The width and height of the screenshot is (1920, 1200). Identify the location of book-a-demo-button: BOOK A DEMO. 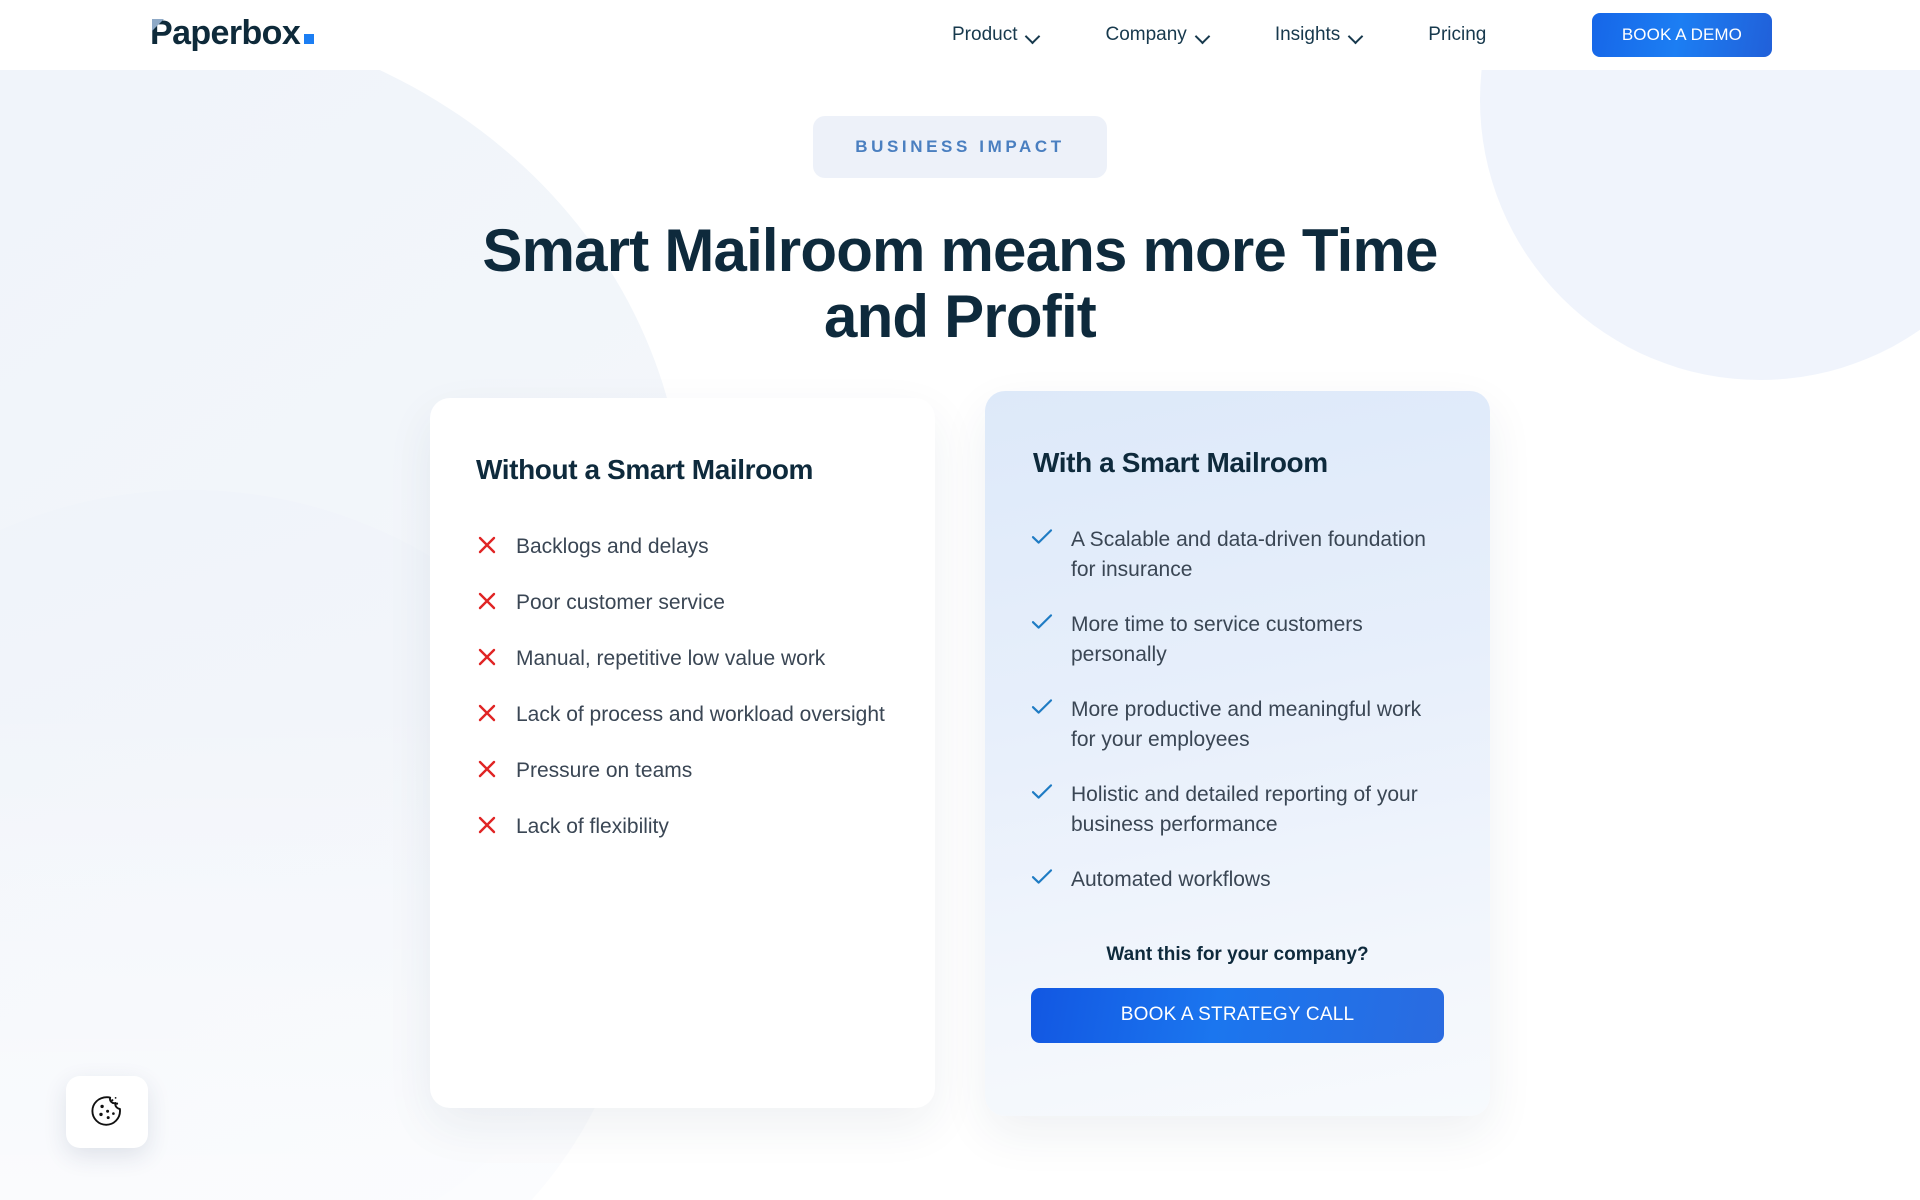
(1681, 35).